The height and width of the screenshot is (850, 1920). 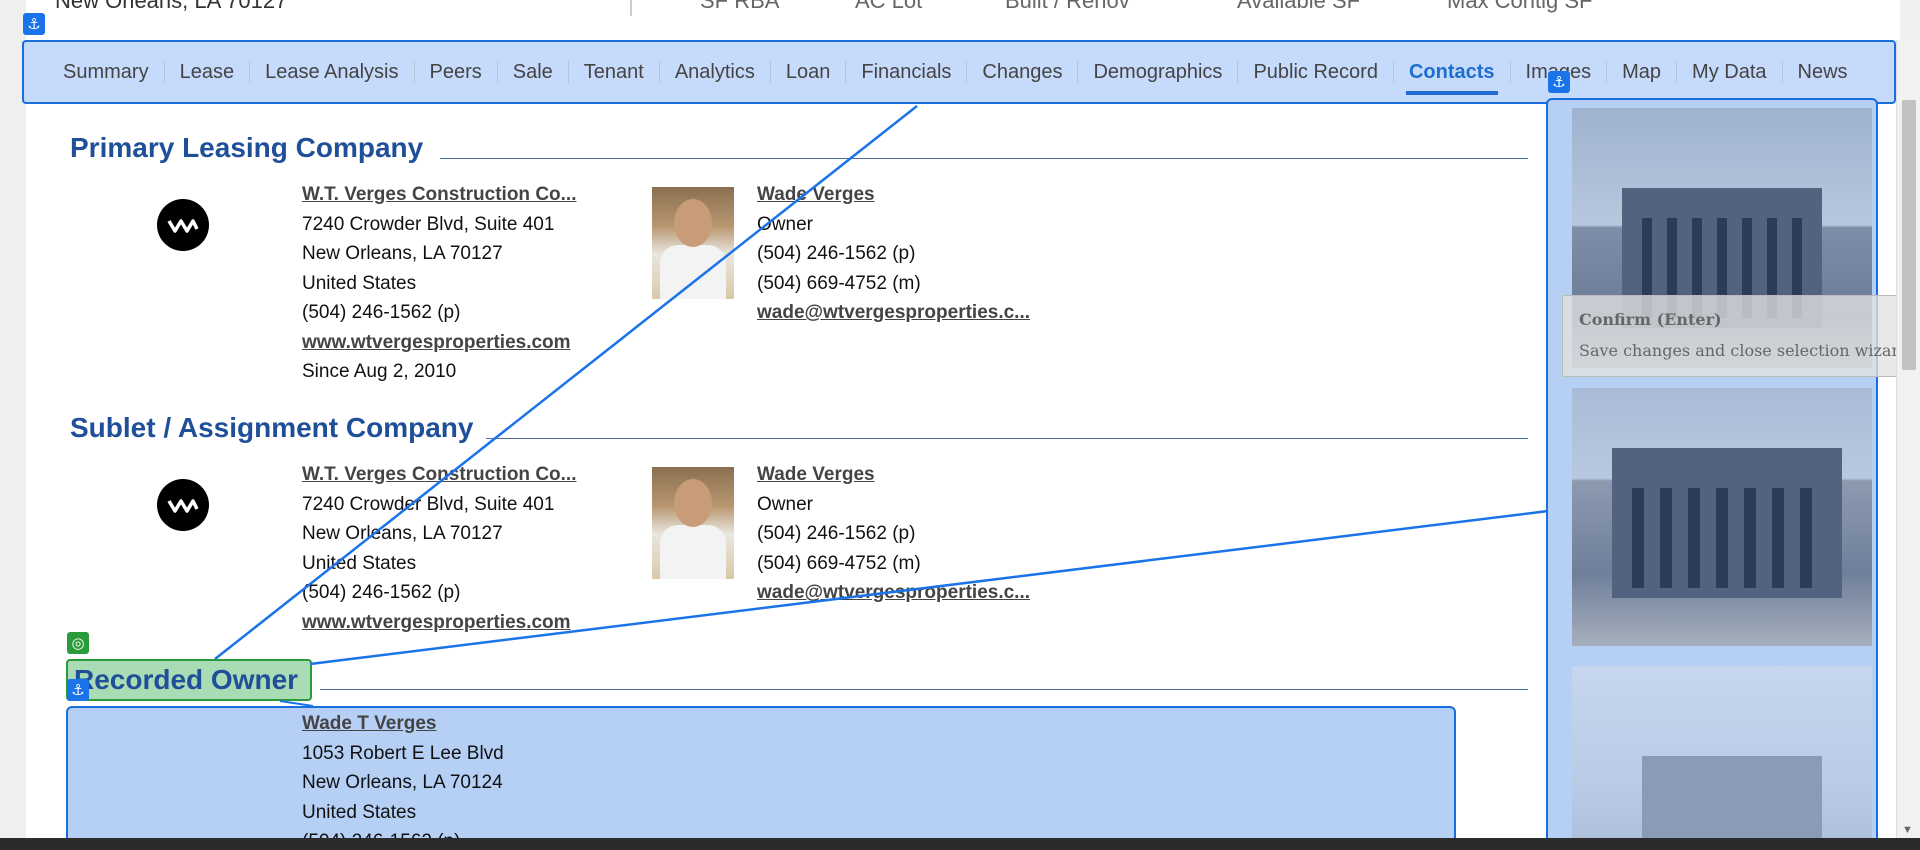 What do you see at coordinates (1158, 72) in the screenshot?
I see `tab-demographics: Demographics` at bounding box center [1158, 72].